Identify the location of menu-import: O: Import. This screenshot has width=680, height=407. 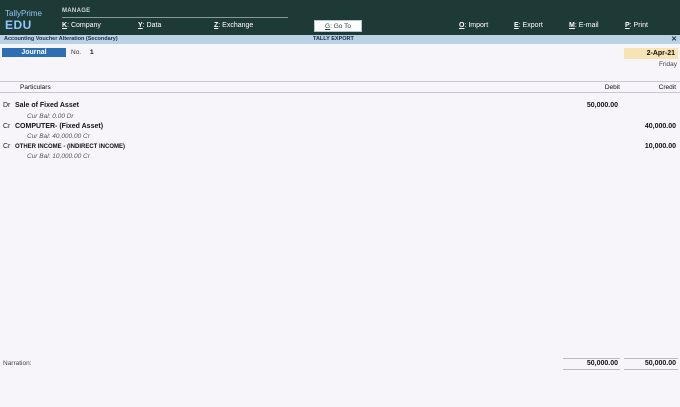
(473, 25).